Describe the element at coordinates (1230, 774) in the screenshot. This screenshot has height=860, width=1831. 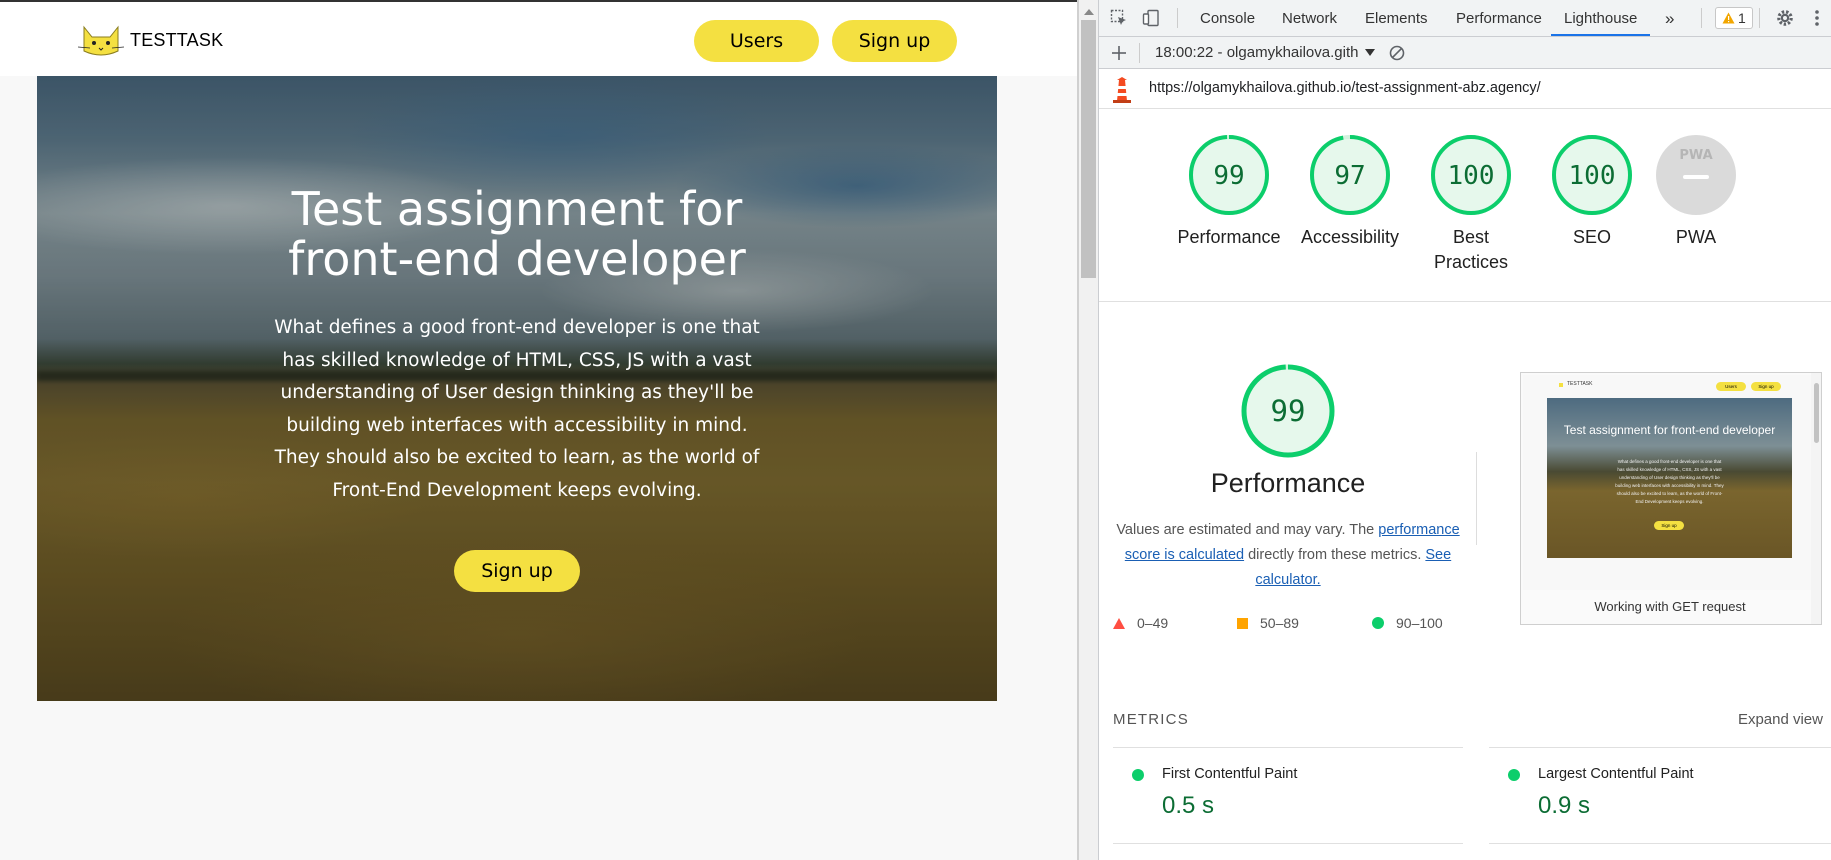
I see `metric-name: First Contentful Paint` at that location.